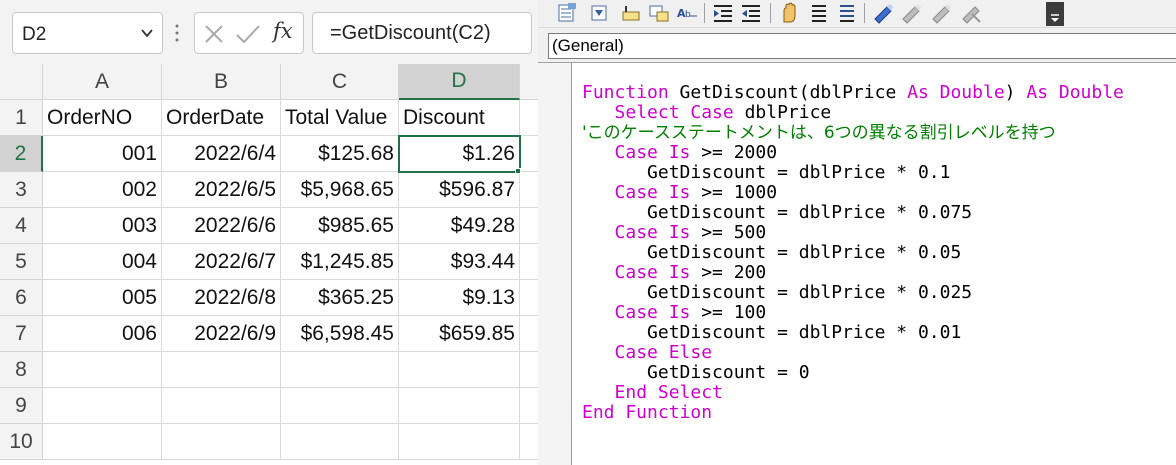 The width and height of the screenshot is (1176, 465). What do you see at coordinates (221, 118) in the screenshot?
I see `cell-b1: OrderDate` at bounding box center [221, 118].